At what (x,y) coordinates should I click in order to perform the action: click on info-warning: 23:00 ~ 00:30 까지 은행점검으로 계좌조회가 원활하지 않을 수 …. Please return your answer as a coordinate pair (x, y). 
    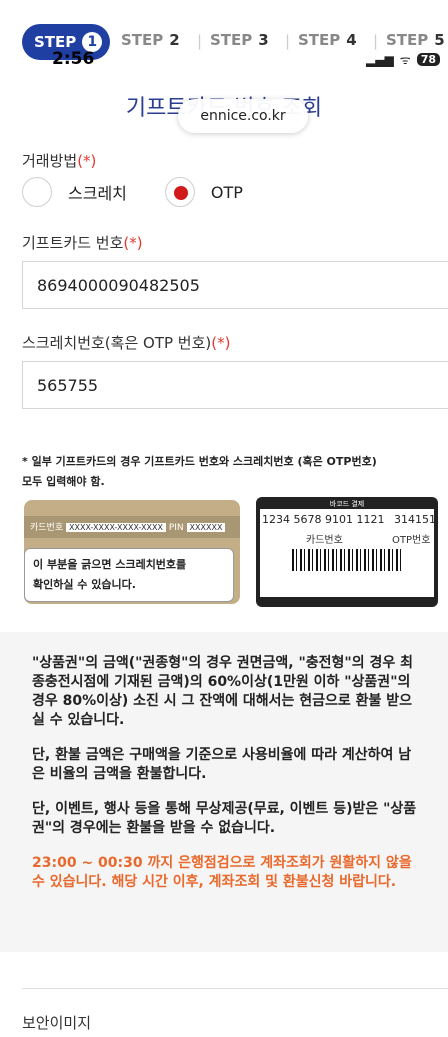
    Looking at the image, I should click on (222, 872).